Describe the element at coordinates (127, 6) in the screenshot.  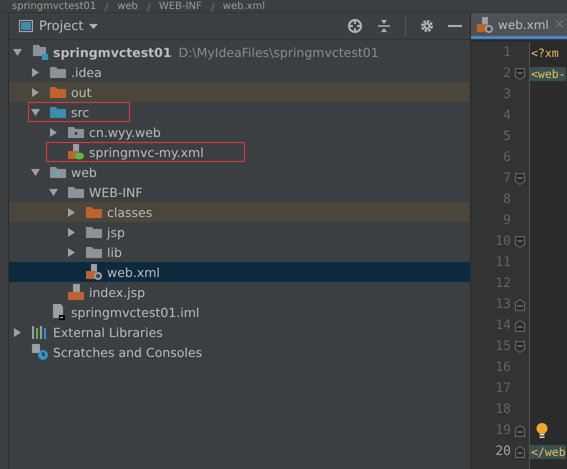
I see `breadcrumb-item: web` at that location.